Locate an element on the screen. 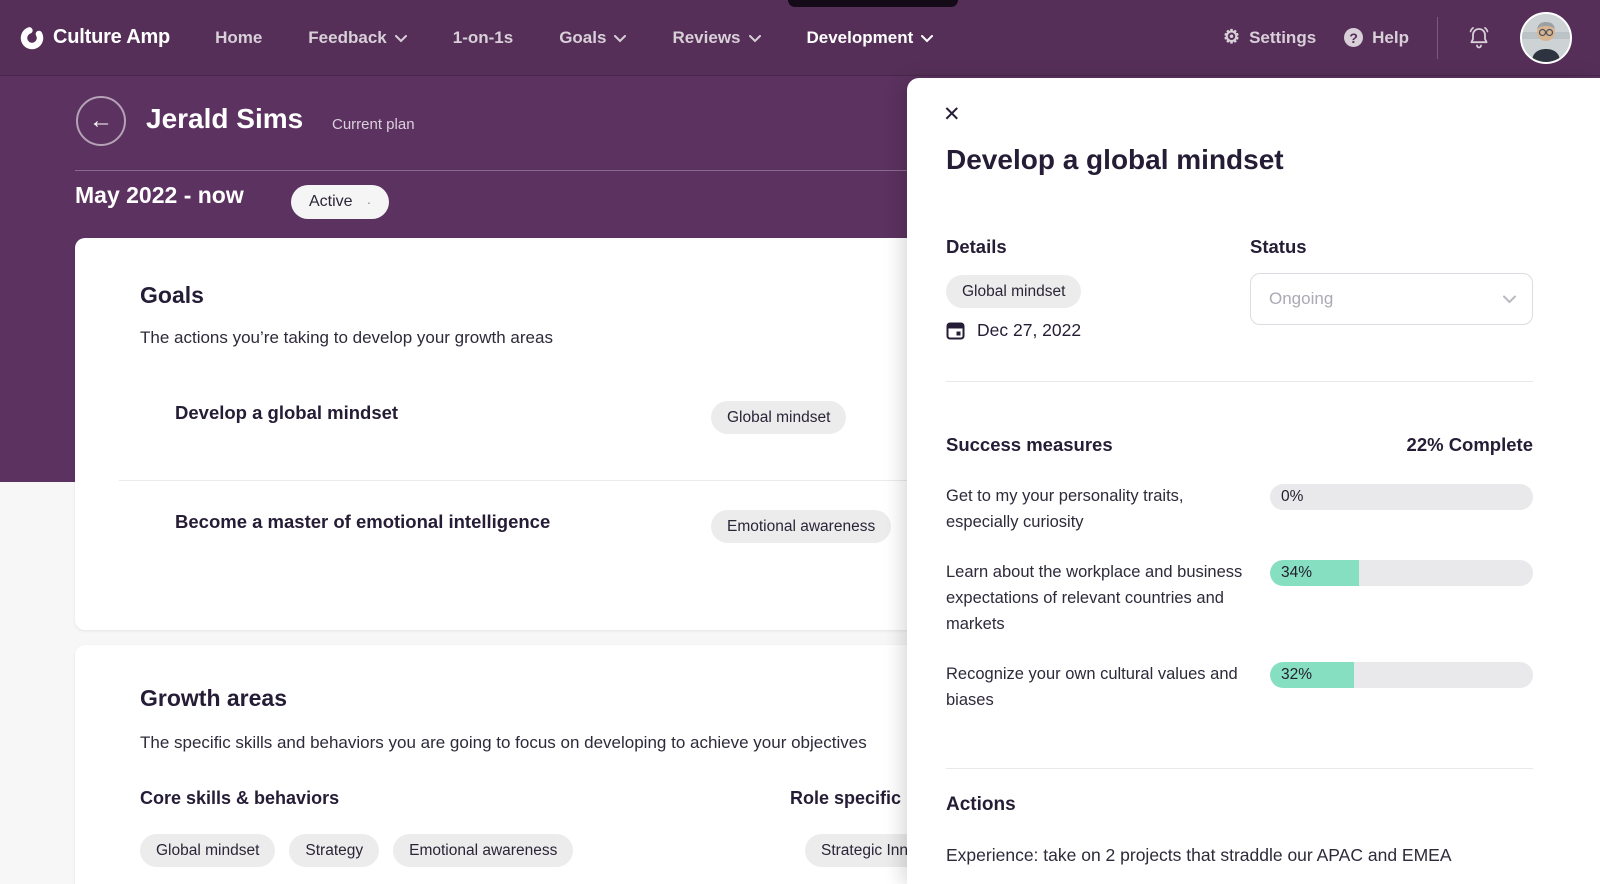  growth-card-title: Growth areas is located at coordinates (213, 698).